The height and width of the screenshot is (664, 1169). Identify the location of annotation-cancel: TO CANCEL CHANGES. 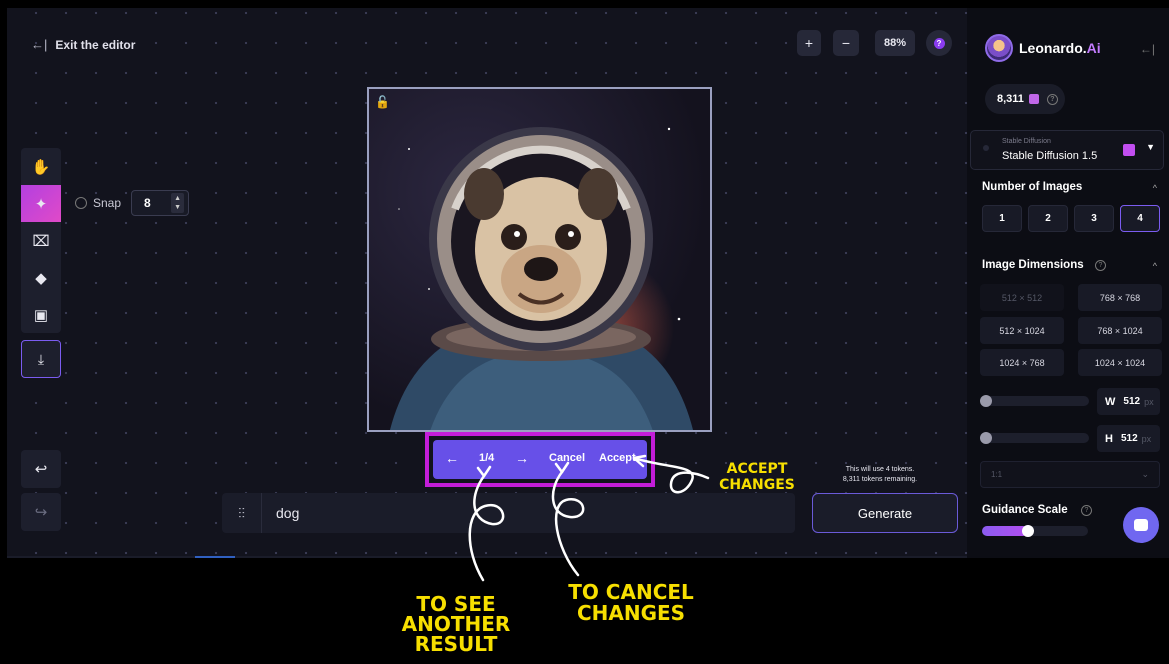
(631, 603).